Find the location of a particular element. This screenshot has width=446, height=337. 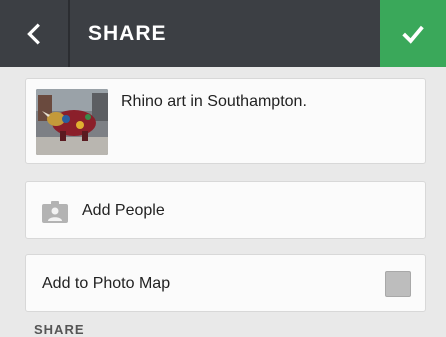

photo-thumbnail is located at coordinates (72, 122).